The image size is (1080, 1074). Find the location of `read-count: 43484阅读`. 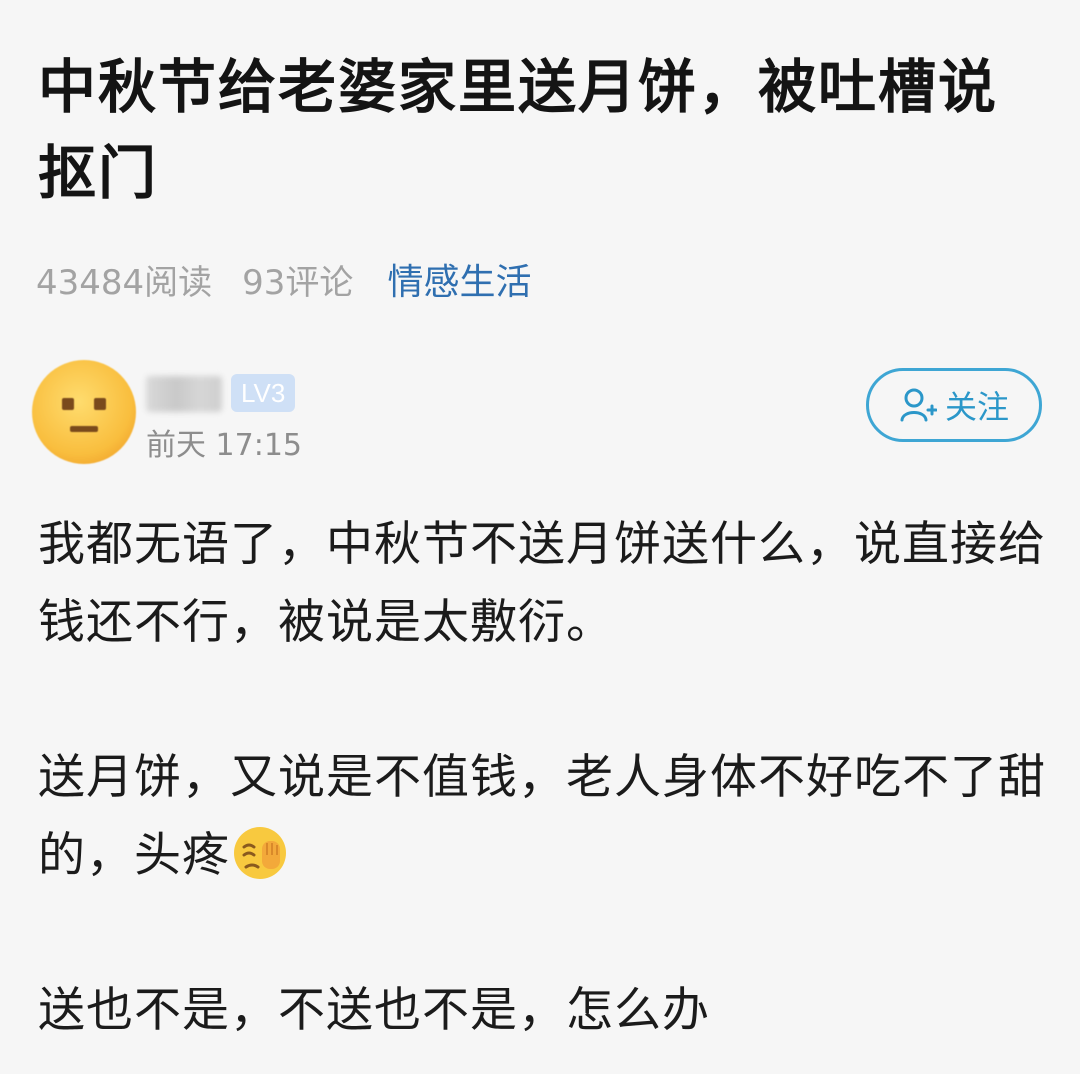

read-count: 43484阅读 is located at coordinates (124, 282).